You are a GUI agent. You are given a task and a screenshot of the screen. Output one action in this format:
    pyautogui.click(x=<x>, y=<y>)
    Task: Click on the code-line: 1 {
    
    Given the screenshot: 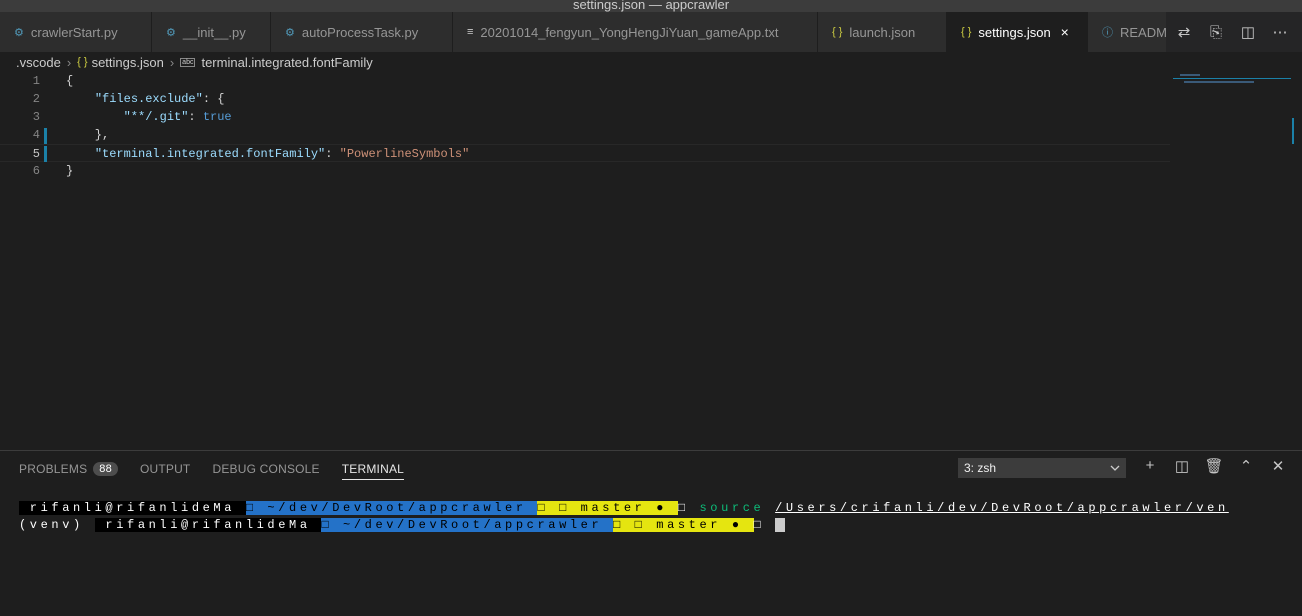 What is the action you would take?
    pyautogui.click(x=585, y=81)
    